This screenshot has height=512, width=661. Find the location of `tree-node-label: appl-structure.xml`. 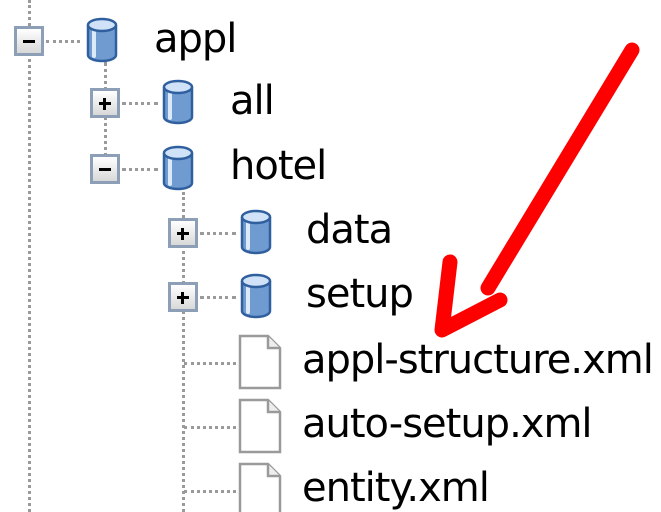

tree-node-label: appl-structure.xml is located at coordinates (478, 360).